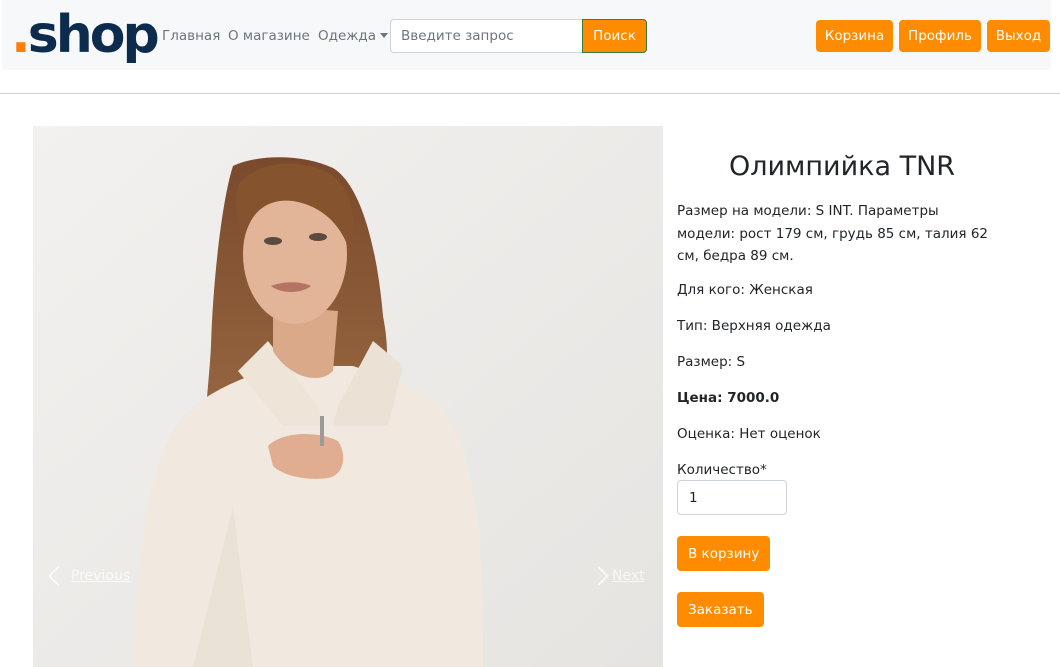 The height and width of the screenshot is (667, 1060). What do you see at coordinates (711, 362) in the screenshot?
I see `product-size: Размер: S` at bounding box center [711, 362].